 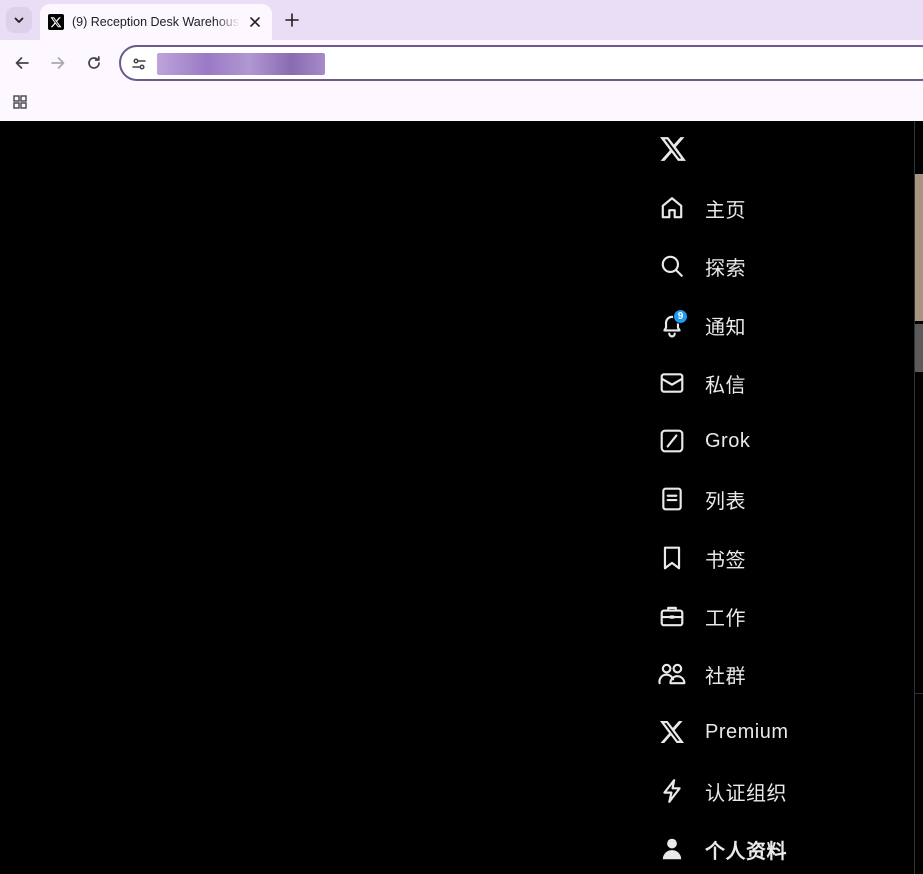 I want to click on arrow-right-icon, so click(x=58, y=63).